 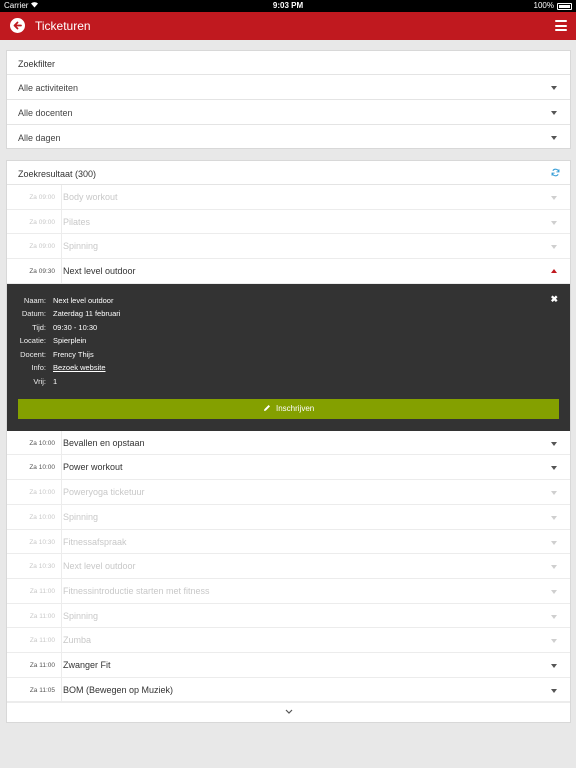 What do you see at coordinates (288, 197) in the screenshot?
I see `result-row: Za 09:00 Body workout` at bounding box center [288, 197].